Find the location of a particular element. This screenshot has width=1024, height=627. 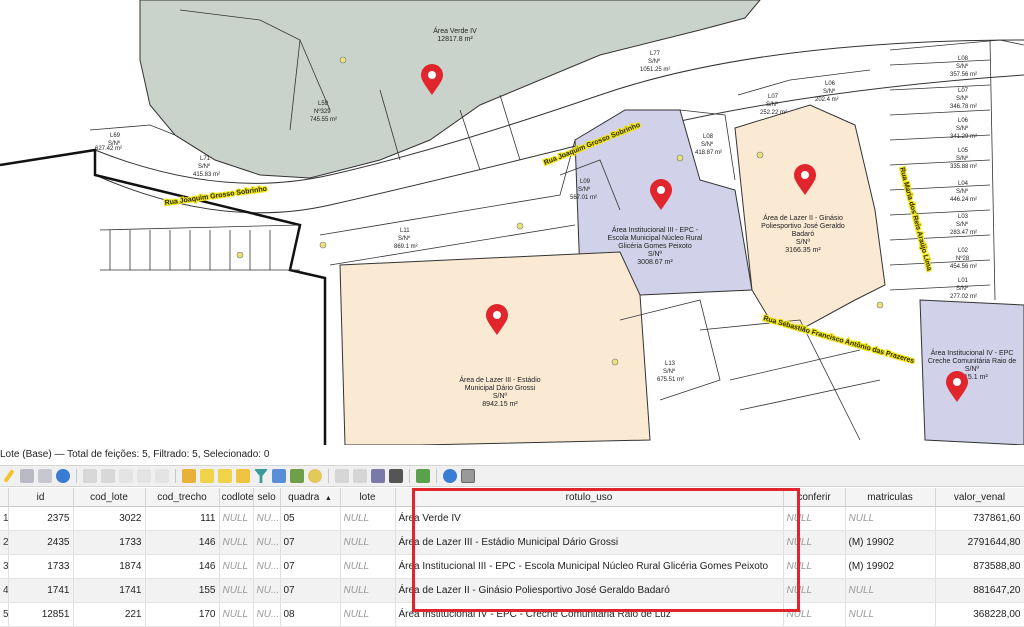

row-number: 4 is located at coordinates (4, 590).